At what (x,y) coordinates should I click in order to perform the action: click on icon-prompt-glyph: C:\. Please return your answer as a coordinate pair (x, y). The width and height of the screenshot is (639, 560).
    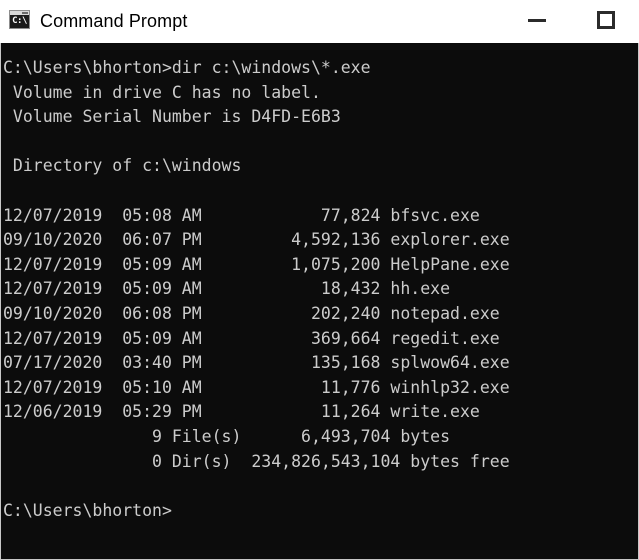
    Looking at the image, I should click on (19, 21).